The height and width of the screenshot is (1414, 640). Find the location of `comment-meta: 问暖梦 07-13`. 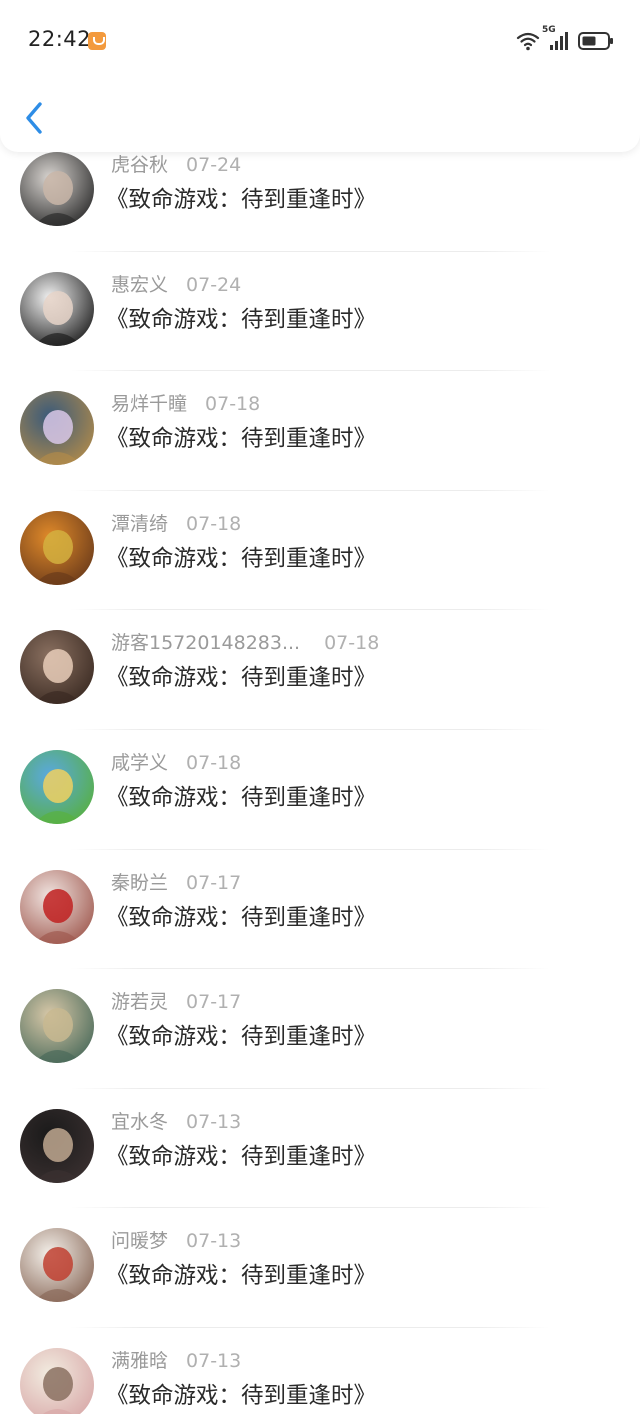

comment-meta: 问暖梦 07-13 is located at coordinates (176, 1239).